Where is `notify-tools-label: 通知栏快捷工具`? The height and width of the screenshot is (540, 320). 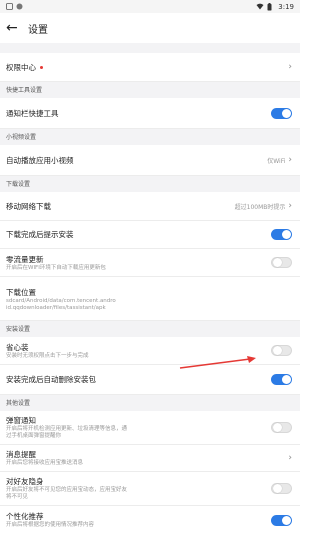 notify-tools-label: 通知栏快捷工具 is located at coordinates (32, 113).